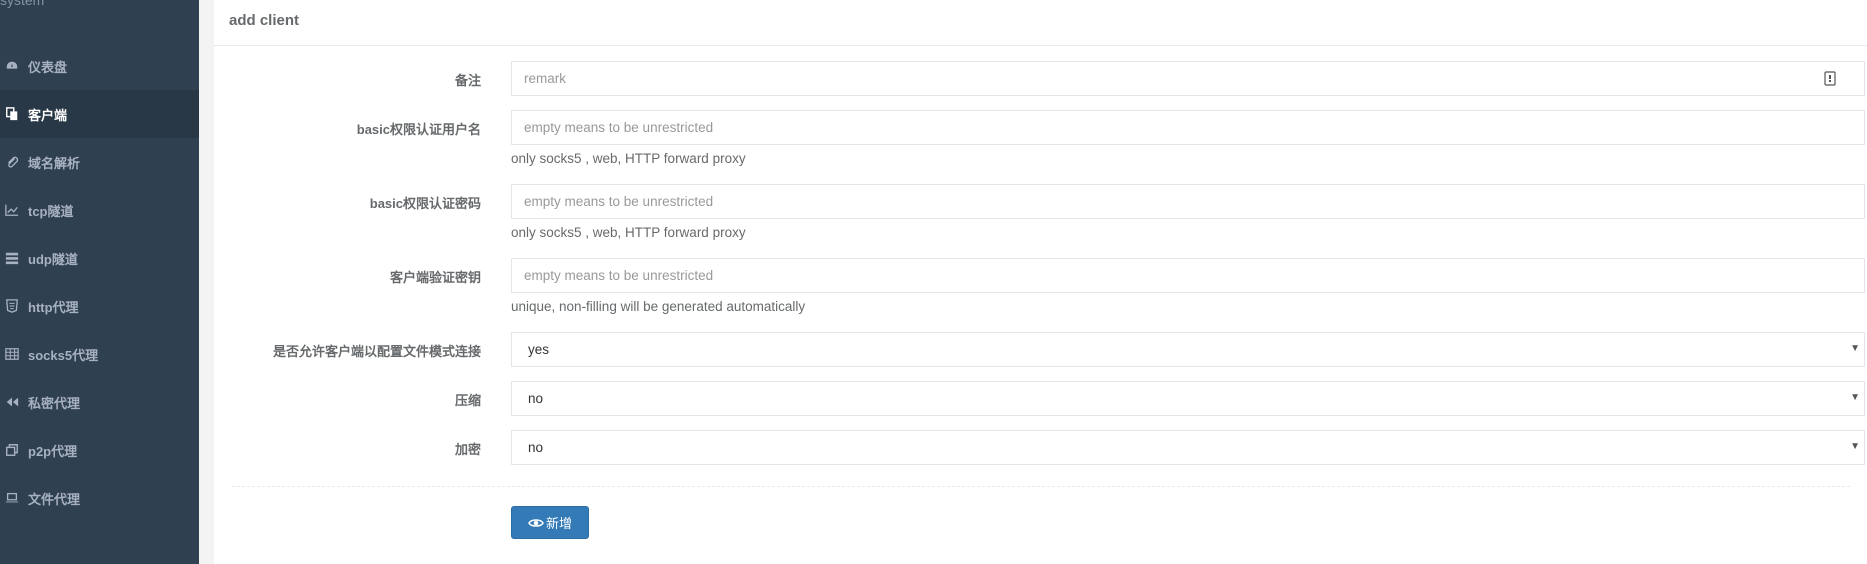  Describe the element at coordinates (54, 163) in the screenshot. I see `sidebar-item-label: 域名解析` at that location.